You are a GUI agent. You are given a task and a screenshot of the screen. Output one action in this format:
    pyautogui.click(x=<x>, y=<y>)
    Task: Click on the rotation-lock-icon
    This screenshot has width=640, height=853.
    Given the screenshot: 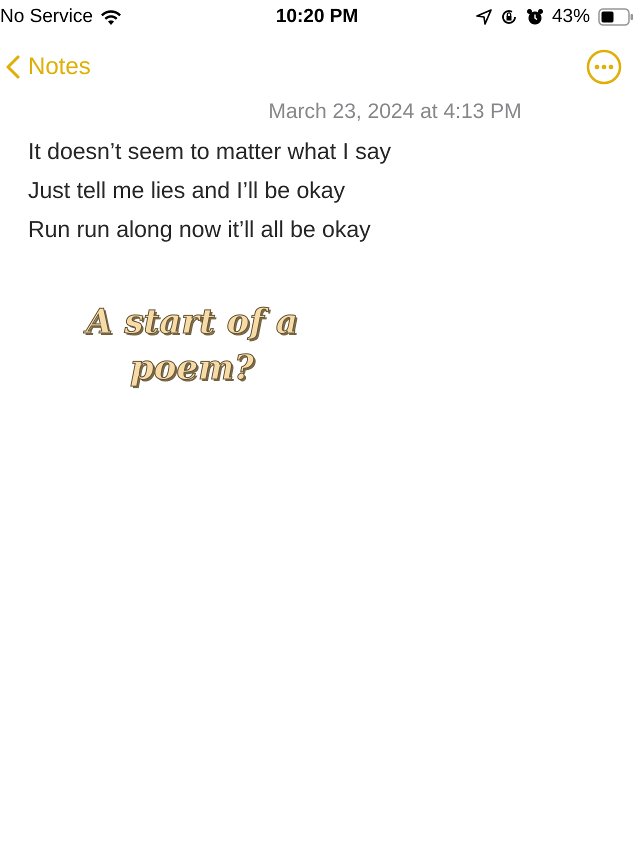 What is the action you would take?
    pyautogui.click(x=509, y=17)
    